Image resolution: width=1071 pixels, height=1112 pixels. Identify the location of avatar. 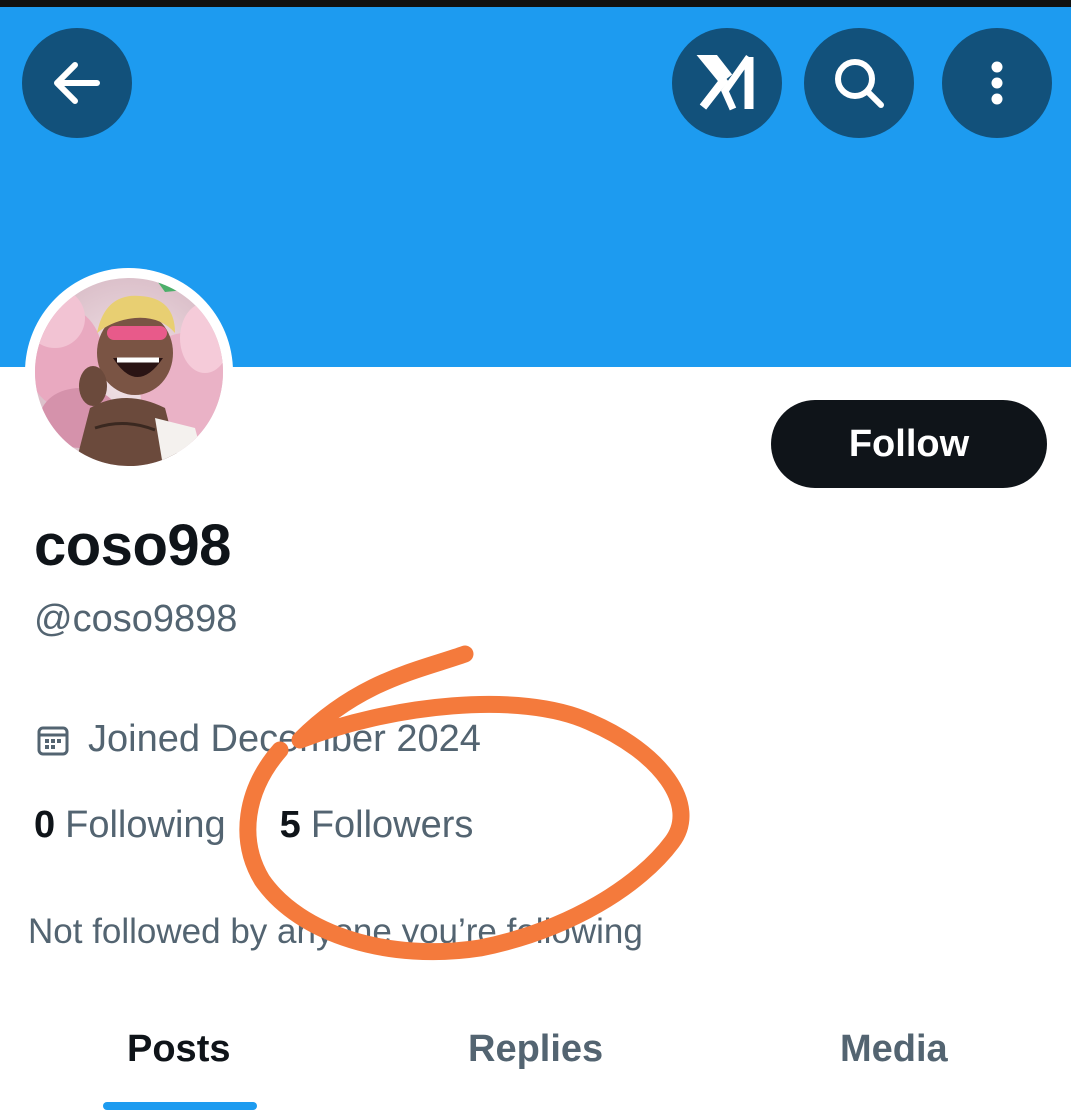
(129, 372).